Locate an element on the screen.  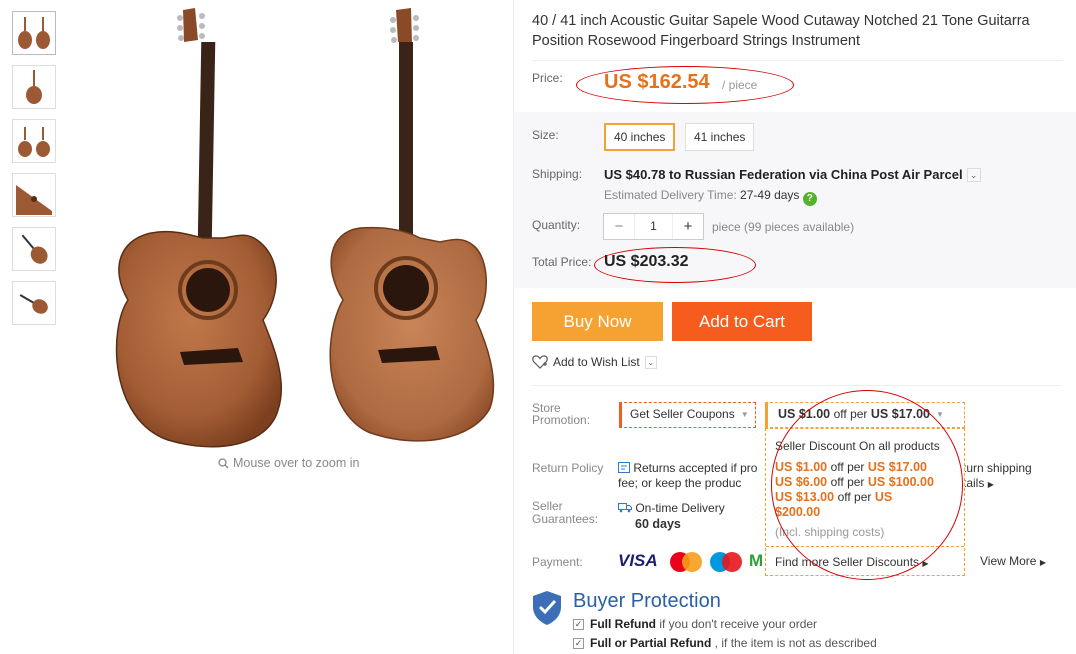
discount-tier-3: US $13.00 off per US $200.00 is located at coordinates (845, 505).